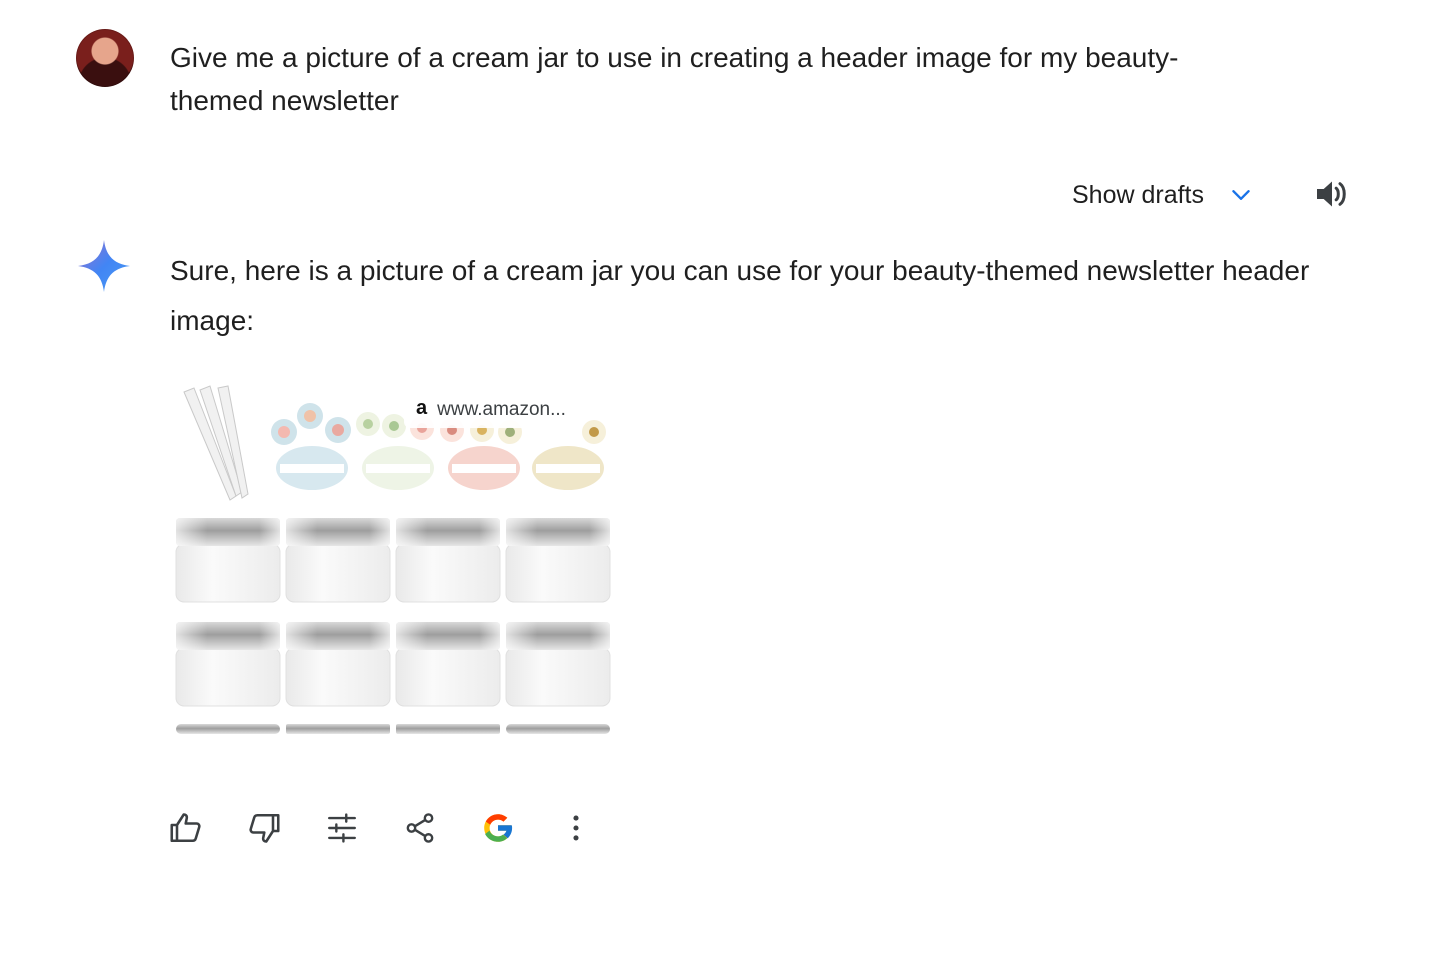  I want to click on tune-icon, so click(342, 828).